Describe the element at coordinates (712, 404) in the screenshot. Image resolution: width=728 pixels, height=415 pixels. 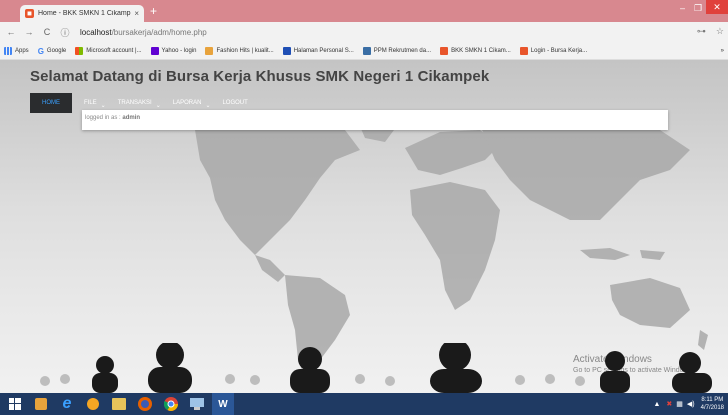
I see `clock: 8:11 PM 4/7/2018` at that location.